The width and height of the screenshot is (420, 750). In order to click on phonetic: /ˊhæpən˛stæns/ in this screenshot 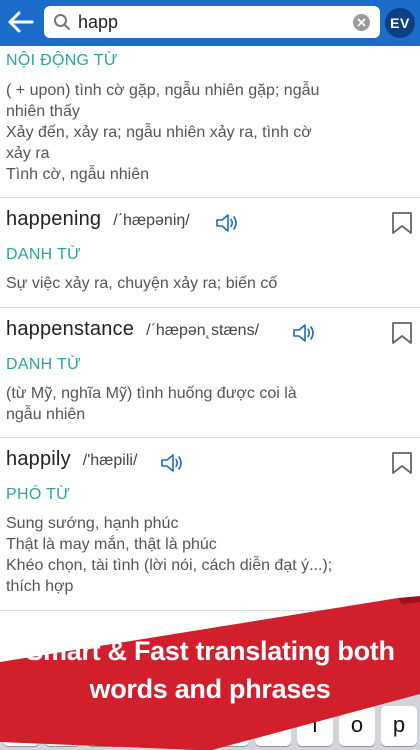, I will do `click(203, 330)`.